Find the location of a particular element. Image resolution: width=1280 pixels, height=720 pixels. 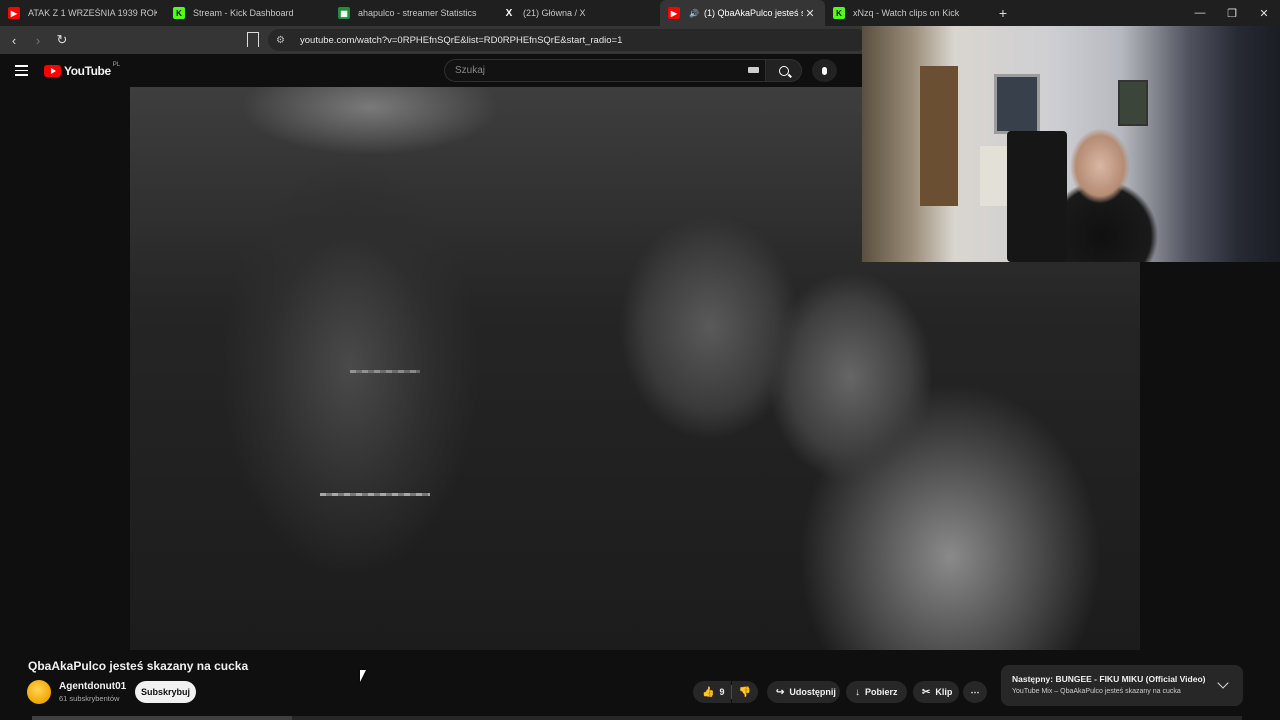

scrollbar-thumb is located at coordinates (162, 718).